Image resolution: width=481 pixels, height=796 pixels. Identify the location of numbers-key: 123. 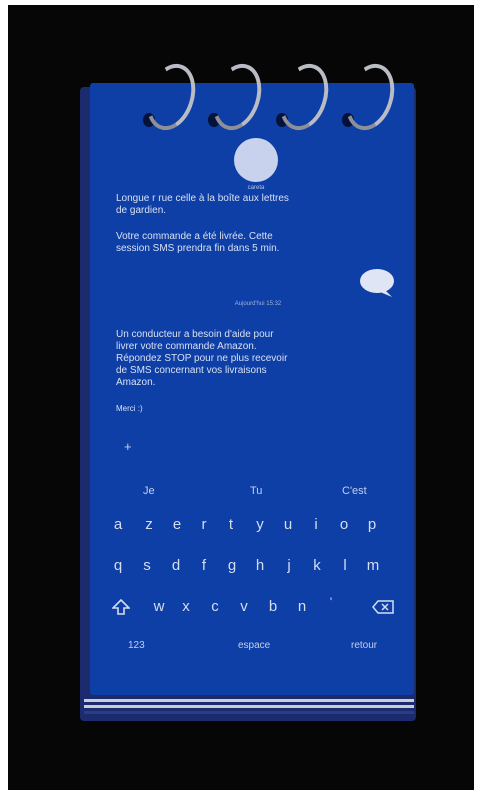
(136, 645).